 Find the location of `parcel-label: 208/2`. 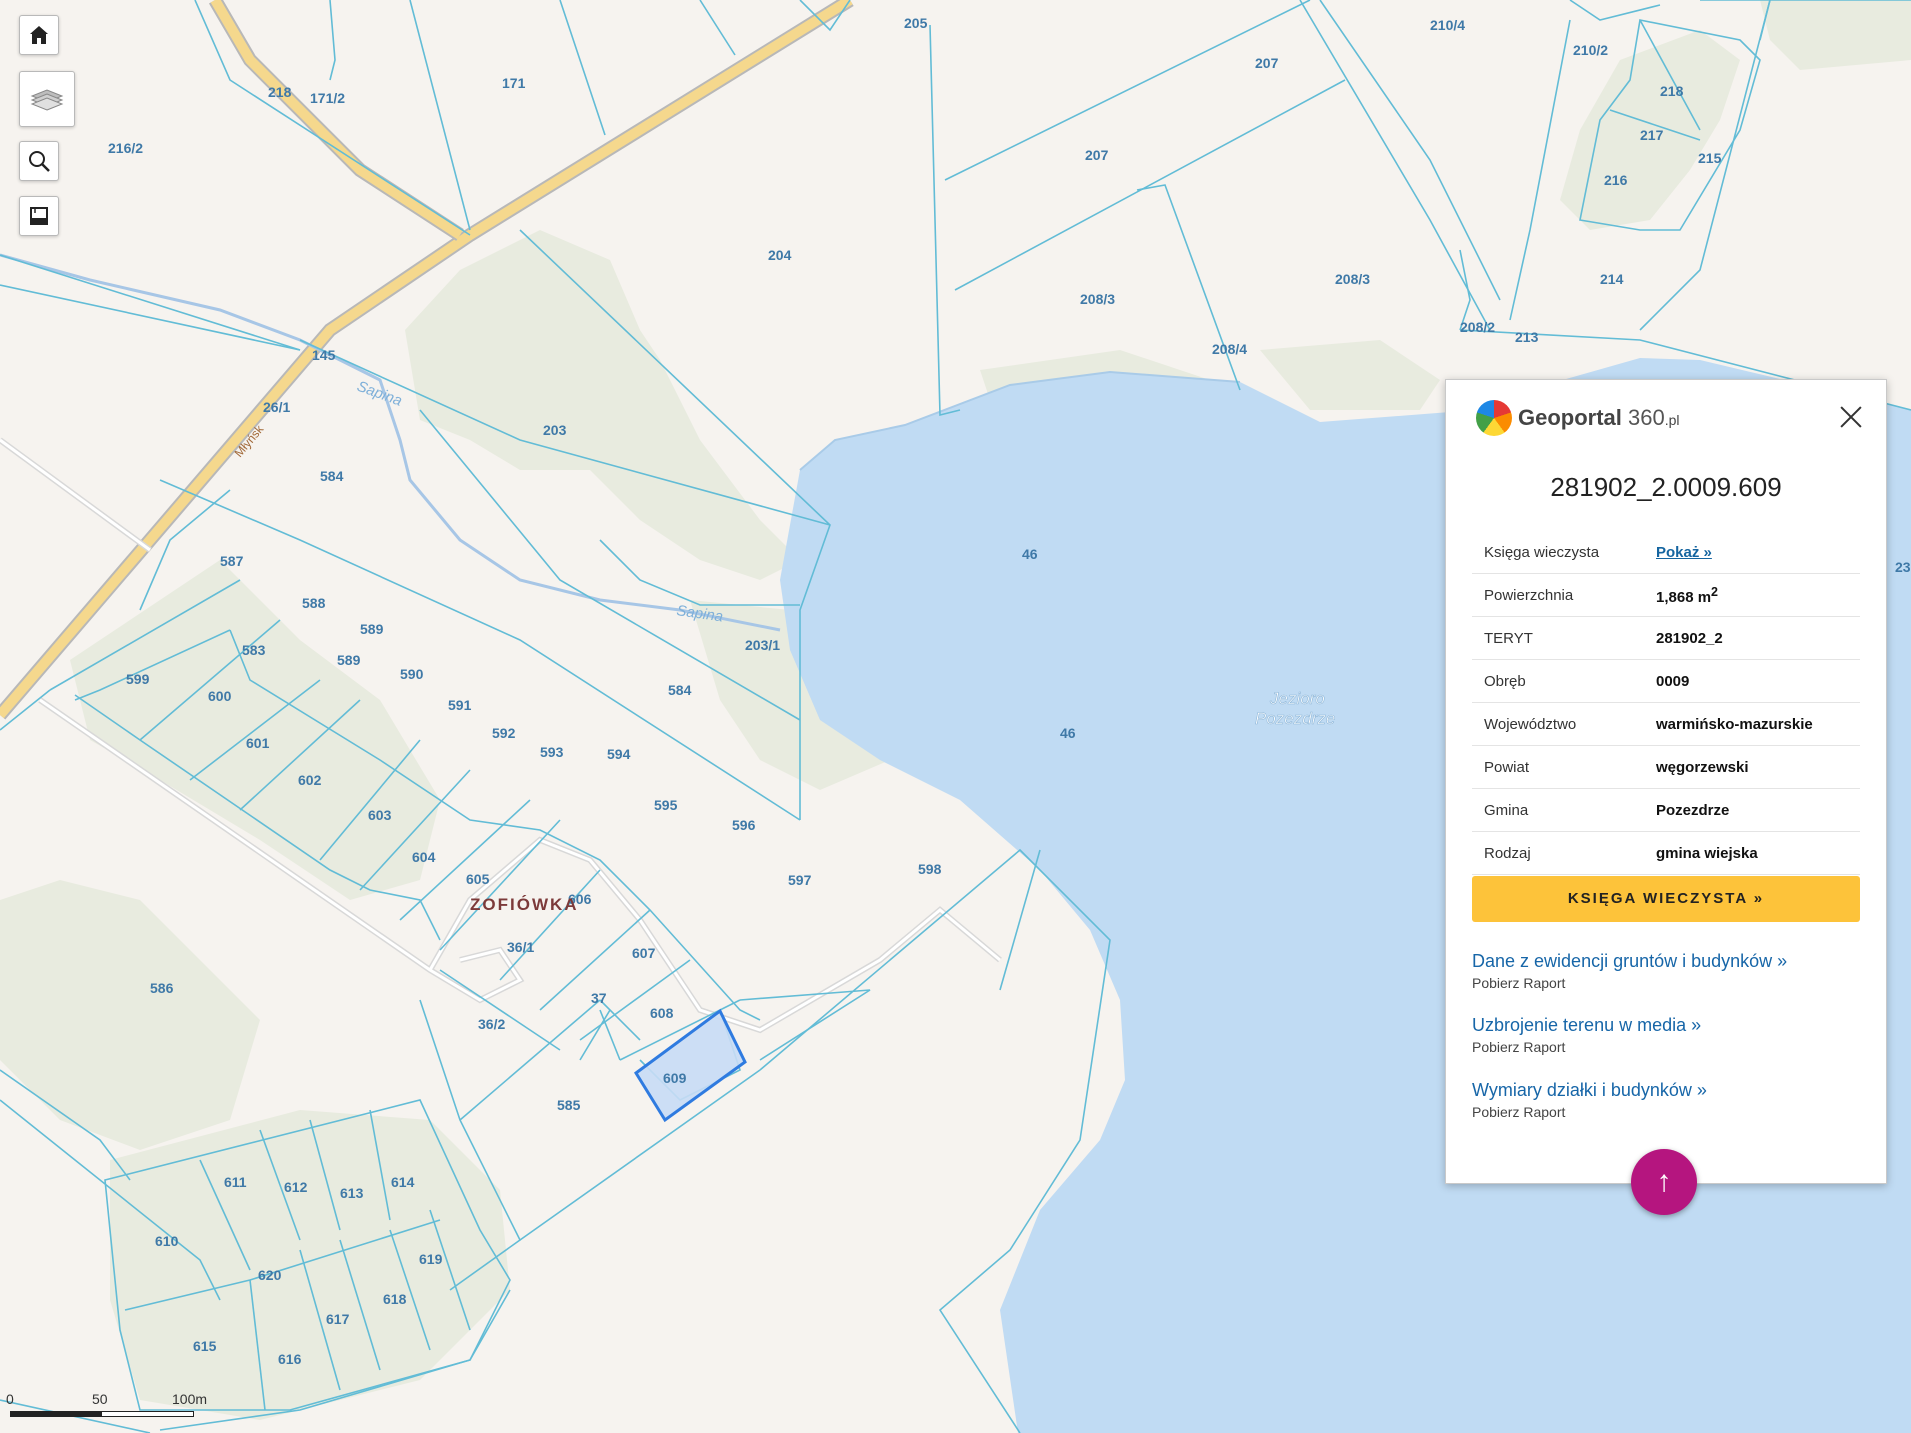

parcel-label: 208/2 is located at coordinates (1477, 327).